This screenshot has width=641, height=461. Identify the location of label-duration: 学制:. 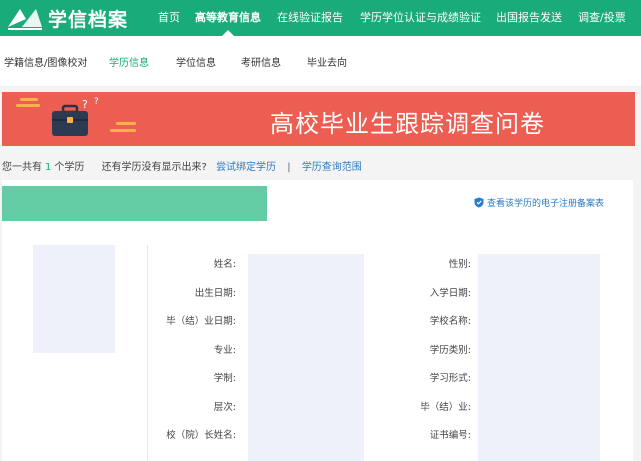
(224, 378).